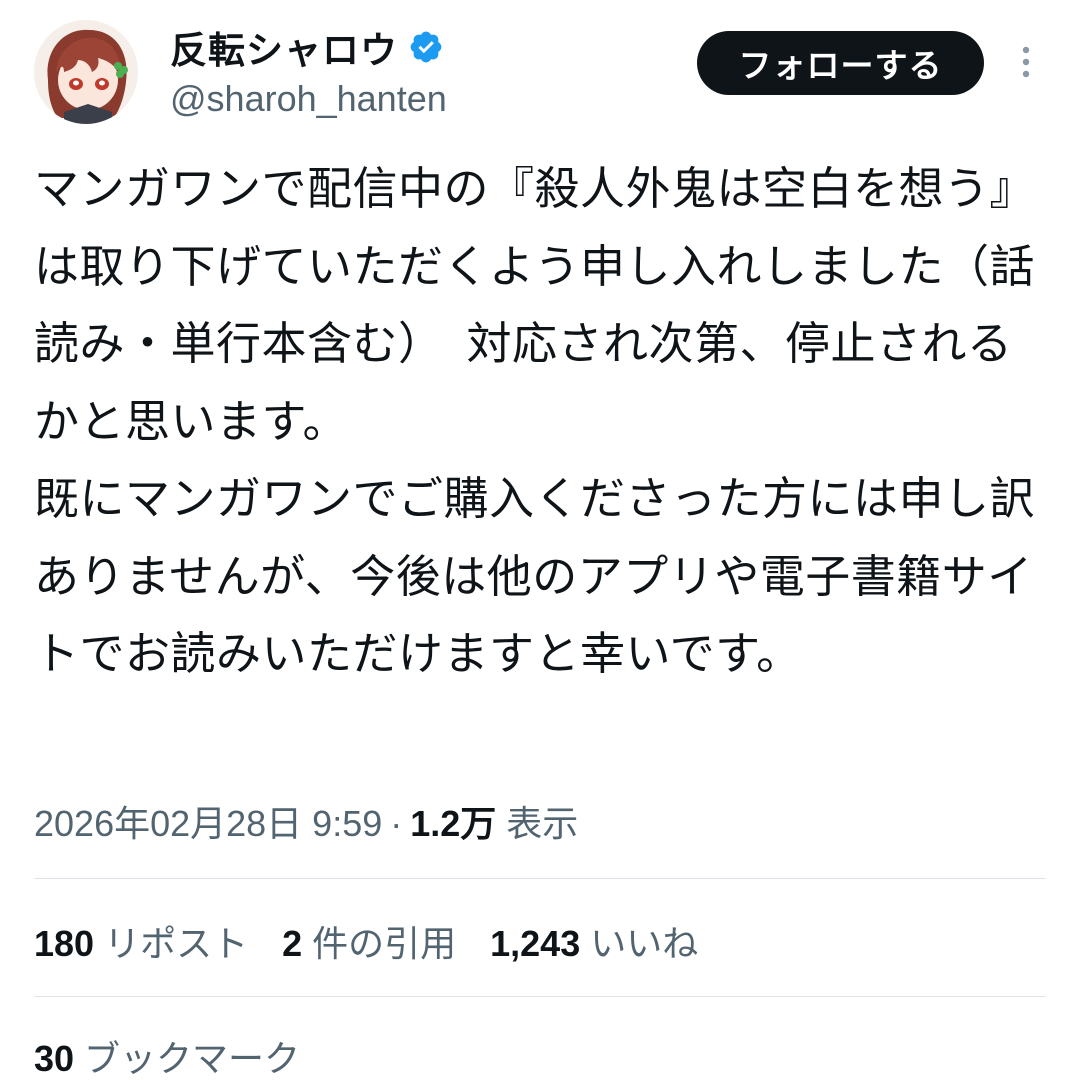  I want to click on quotes-label: 件の引用, so click(384, 943).